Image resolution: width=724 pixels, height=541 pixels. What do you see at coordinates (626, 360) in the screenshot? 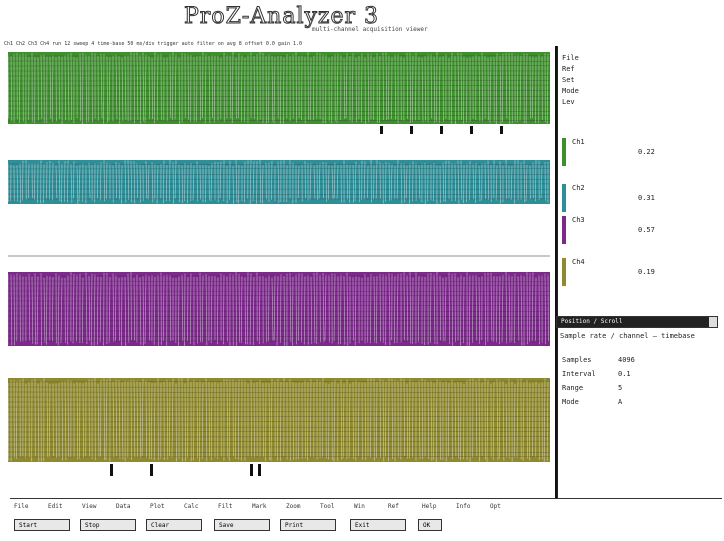
I see `status-readout-value: 4096` at bounding box center [626, 360].